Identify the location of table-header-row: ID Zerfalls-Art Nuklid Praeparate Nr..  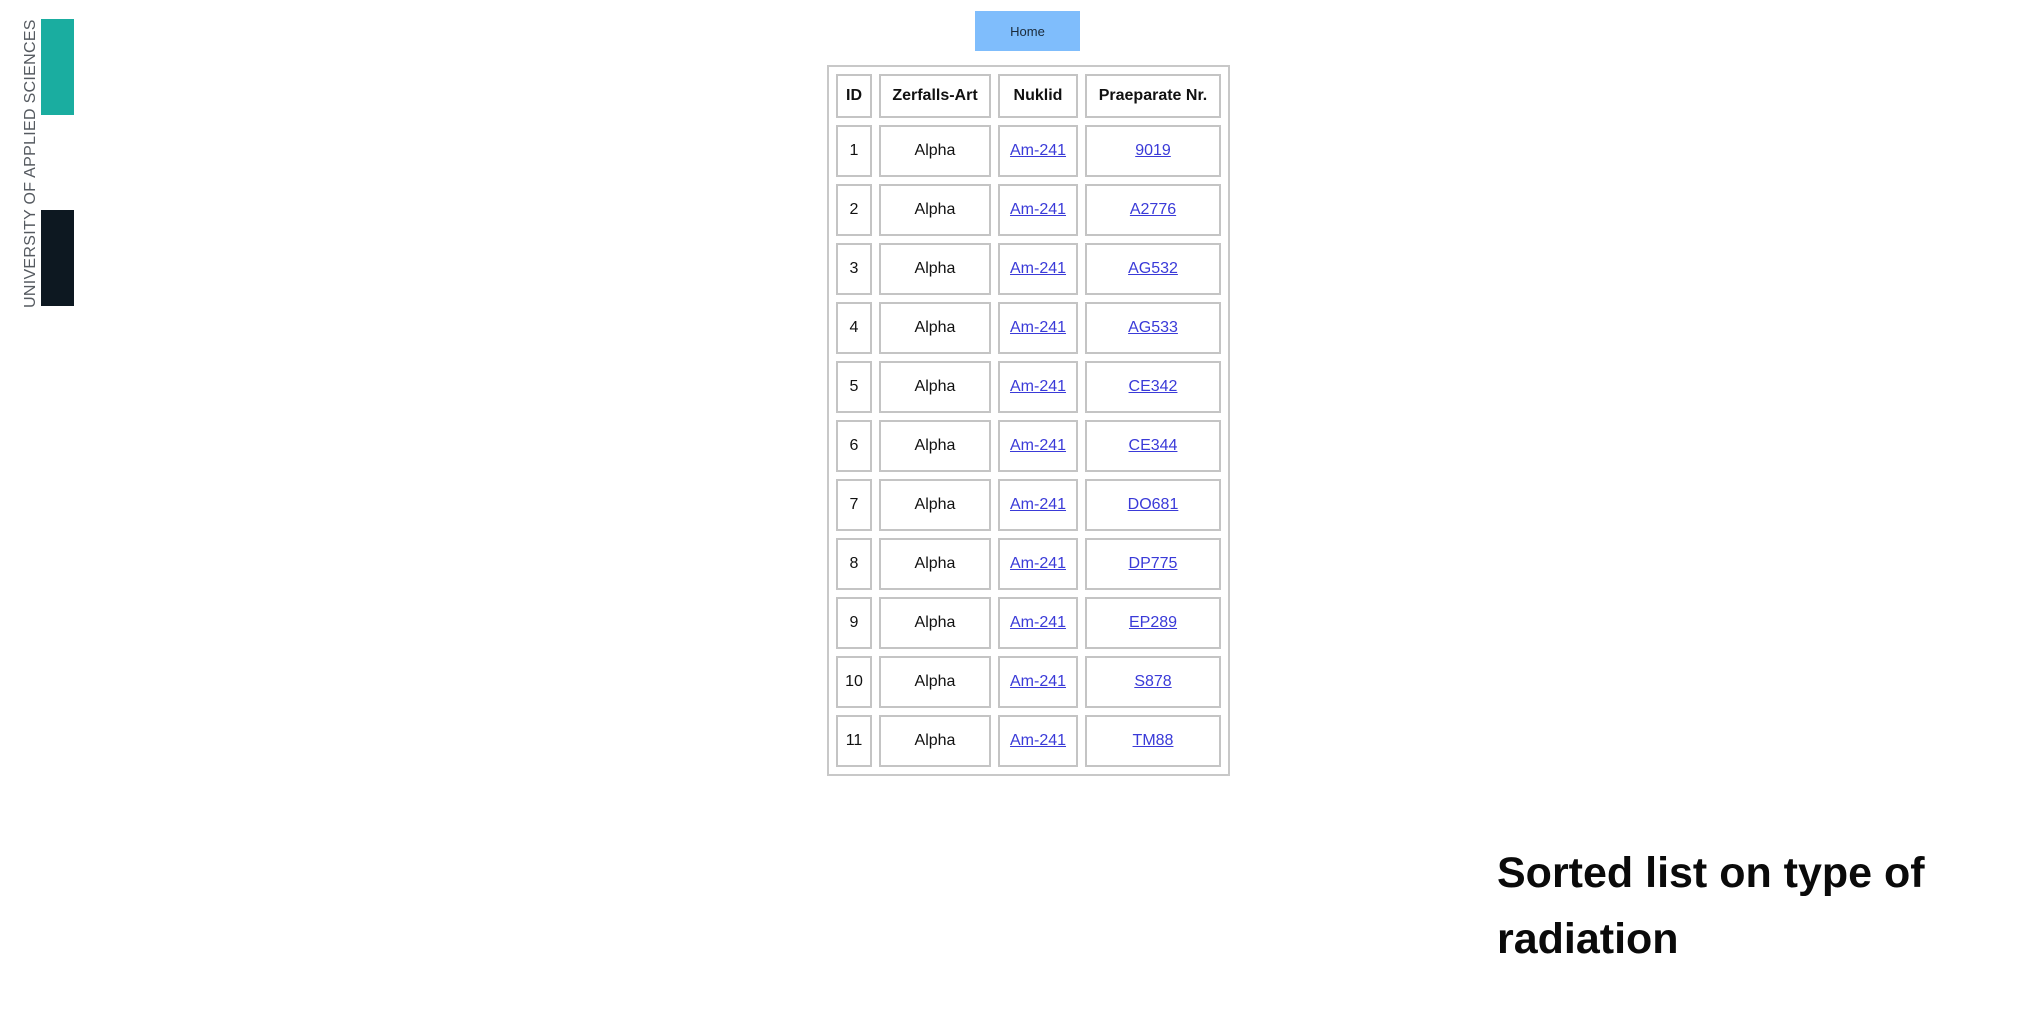
(1028, 96).